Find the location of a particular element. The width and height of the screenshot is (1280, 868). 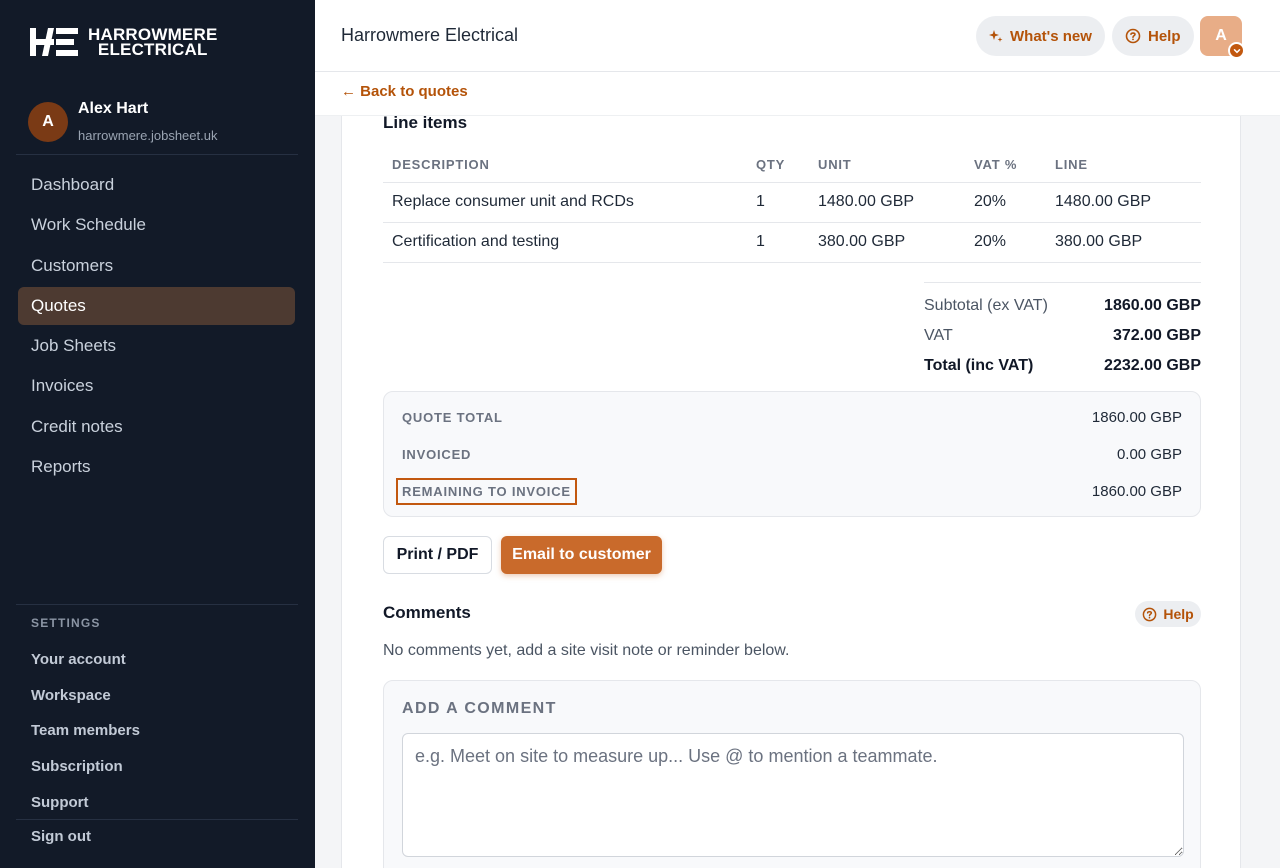

add-comment-panel: ADD A COMMENT is located at coordinates (792, 774).